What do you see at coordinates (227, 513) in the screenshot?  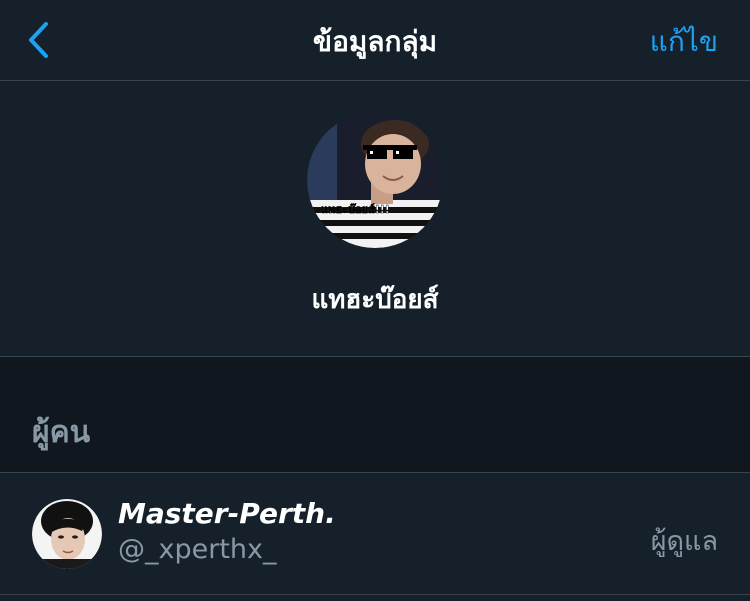 I see `member-display-name: Master-Perth.` at bounding box center [227, 513].